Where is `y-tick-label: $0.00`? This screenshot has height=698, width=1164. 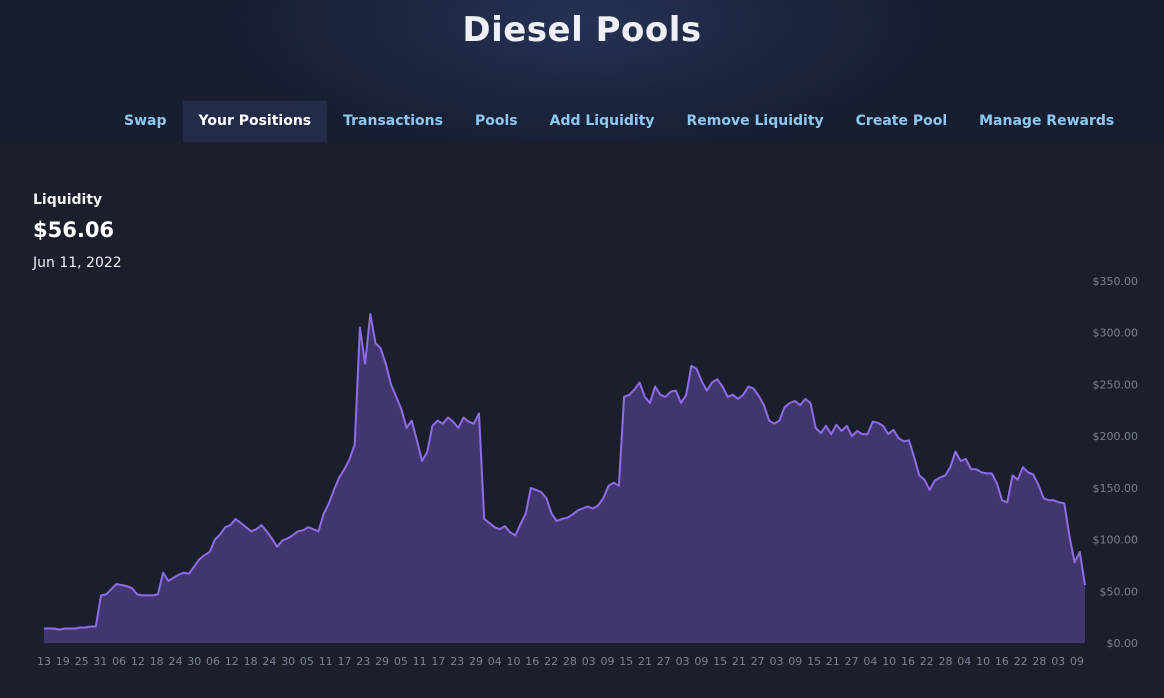
y-tick-label: $0.00 is located at coordinates (1123, 643).